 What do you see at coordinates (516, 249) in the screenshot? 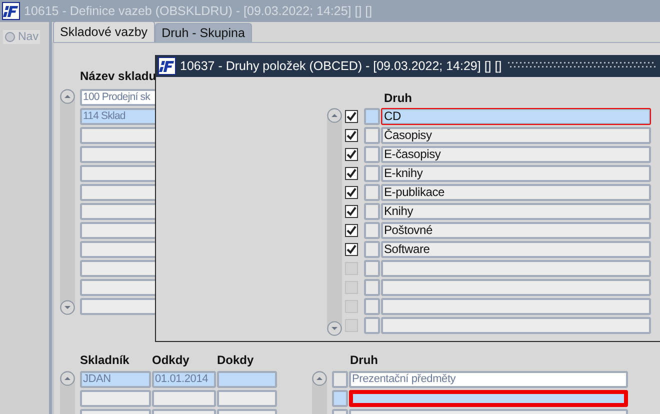
I see `type-field: Software` at bounding box center [516, 249].